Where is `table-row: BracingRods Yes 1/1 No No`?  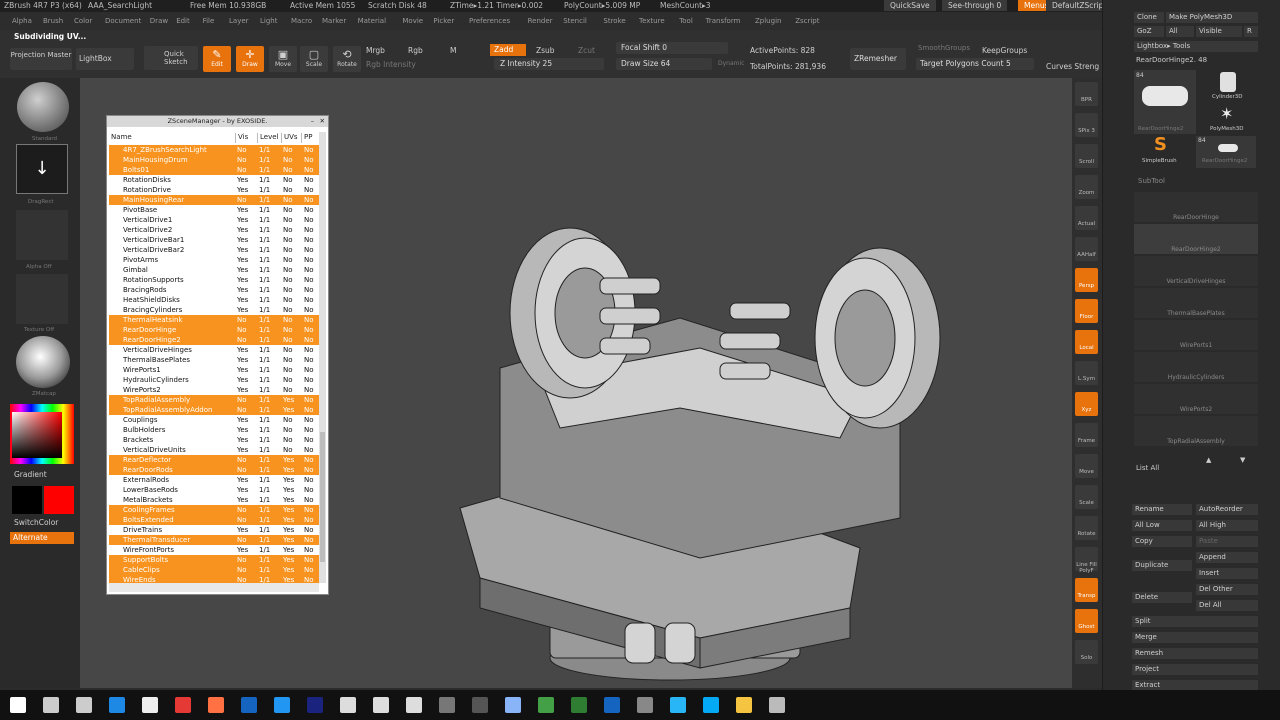 table-row: BracingRods Yes 1/1 No No is located at coordinates (214, 290).